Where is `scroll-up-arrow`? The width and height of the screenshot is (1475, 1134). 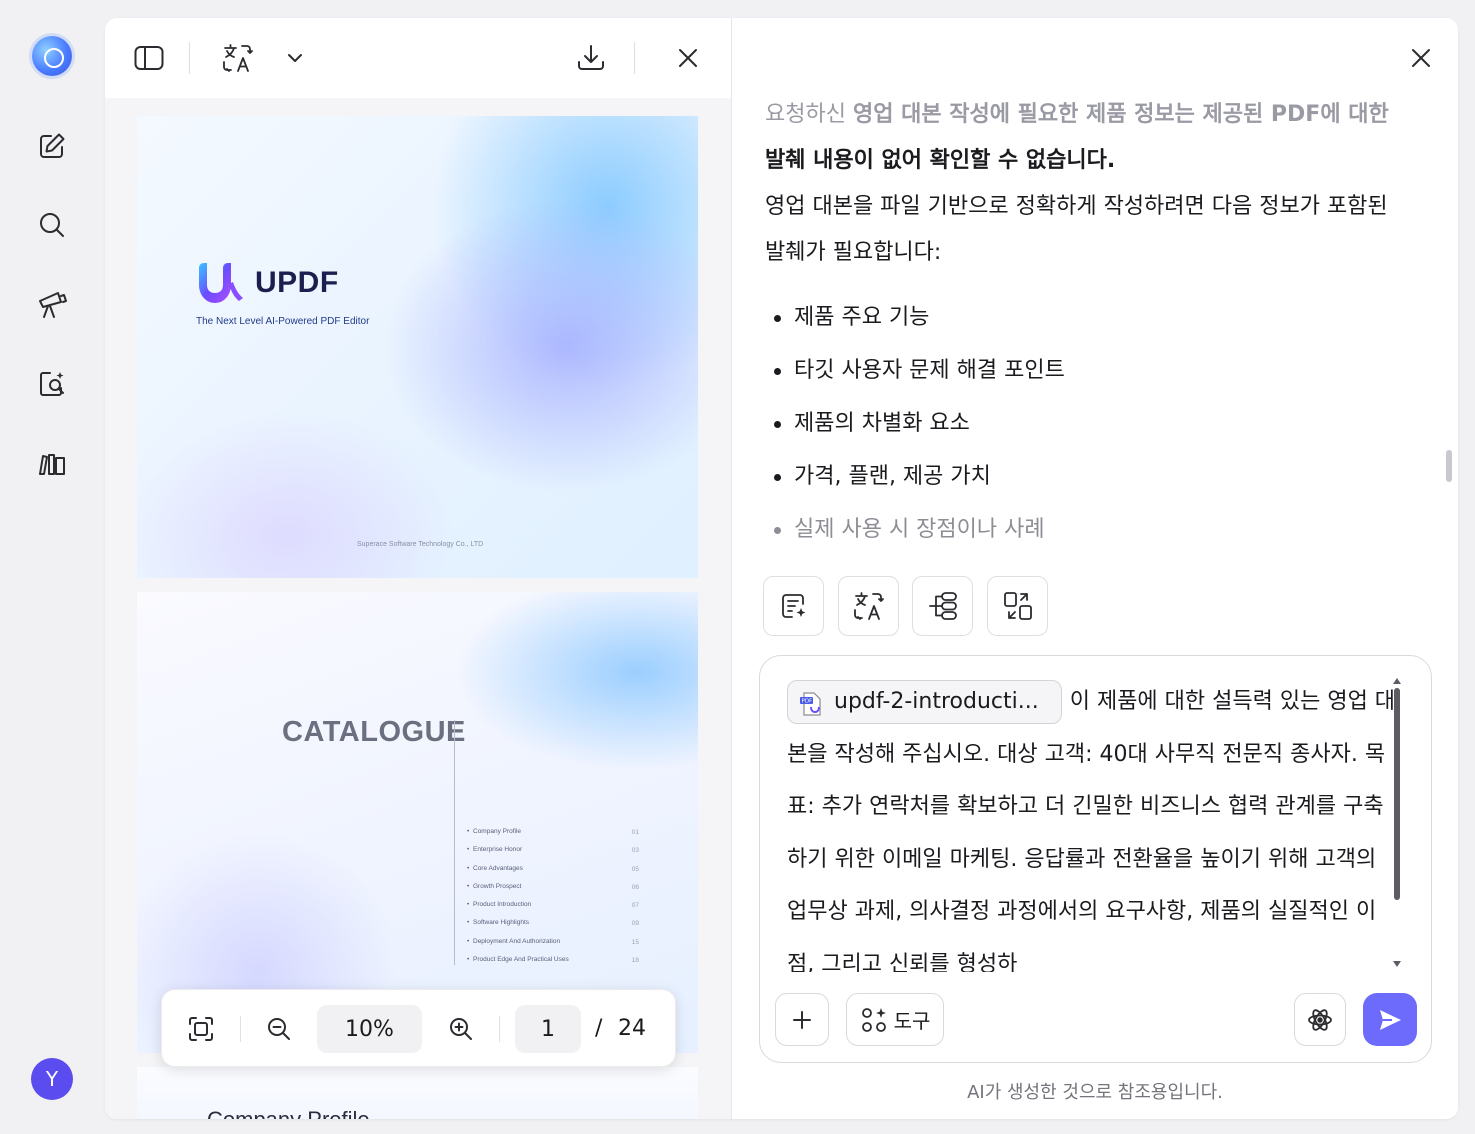
scroll-up-arrow is located at coordinates (1397, 681).